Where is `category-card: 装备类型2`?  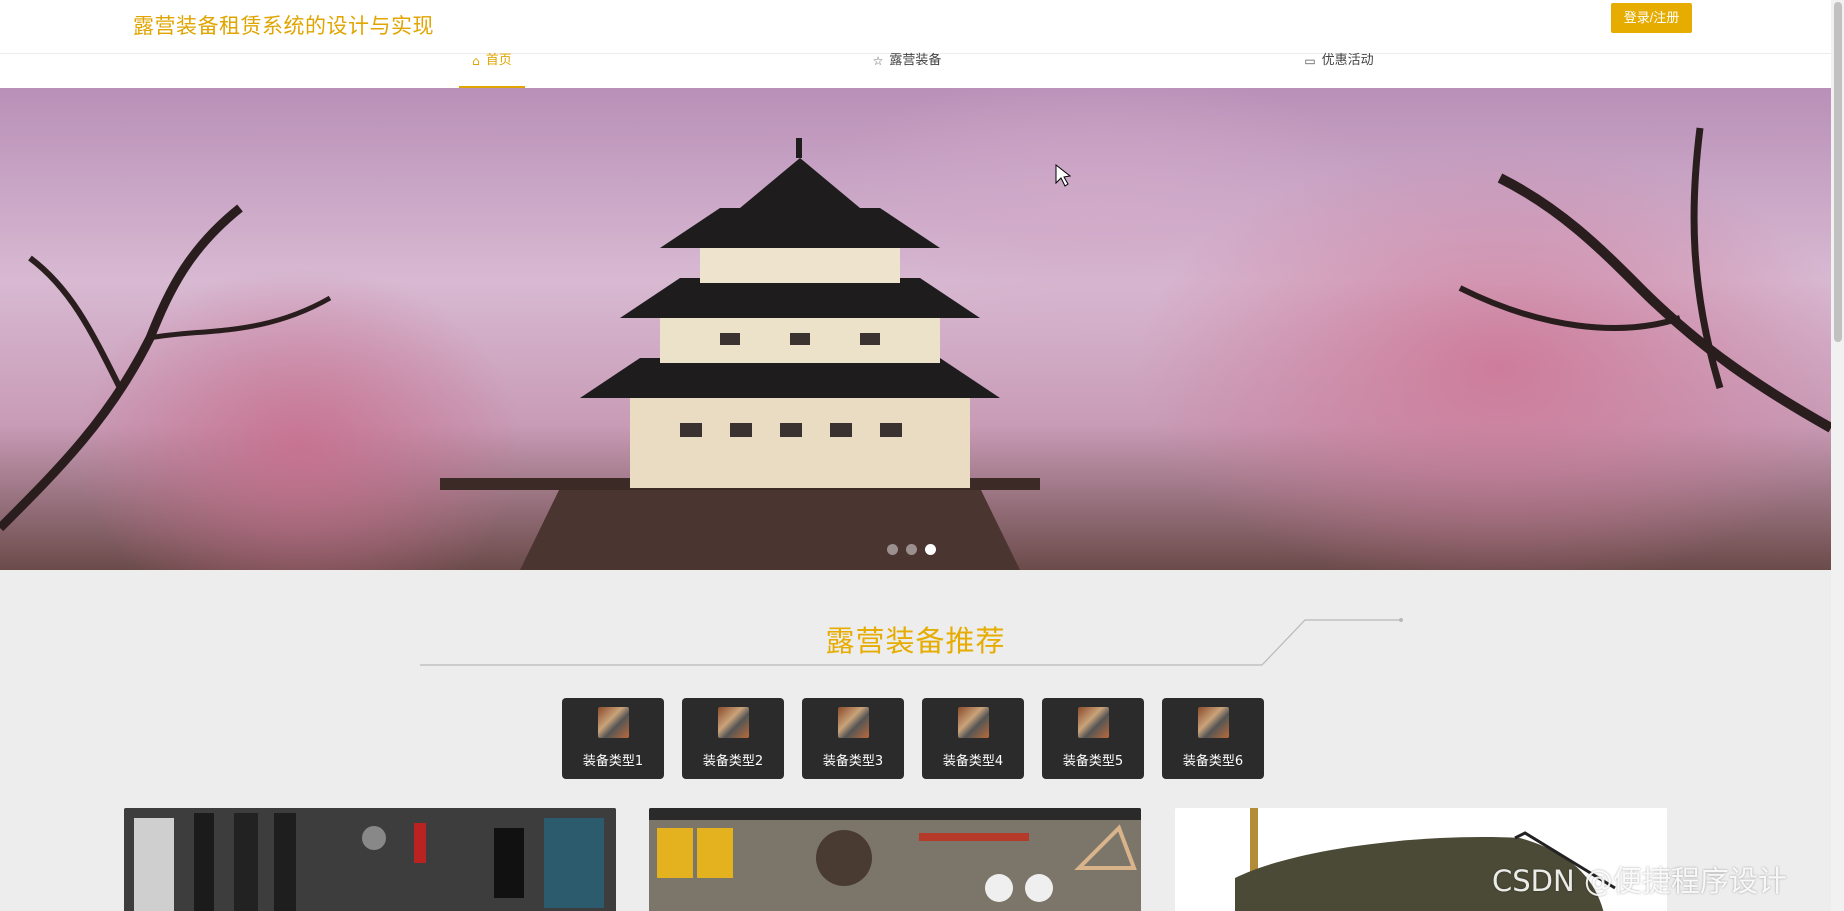
category-card: 装备类型2 is located at coordinates (733, 738).